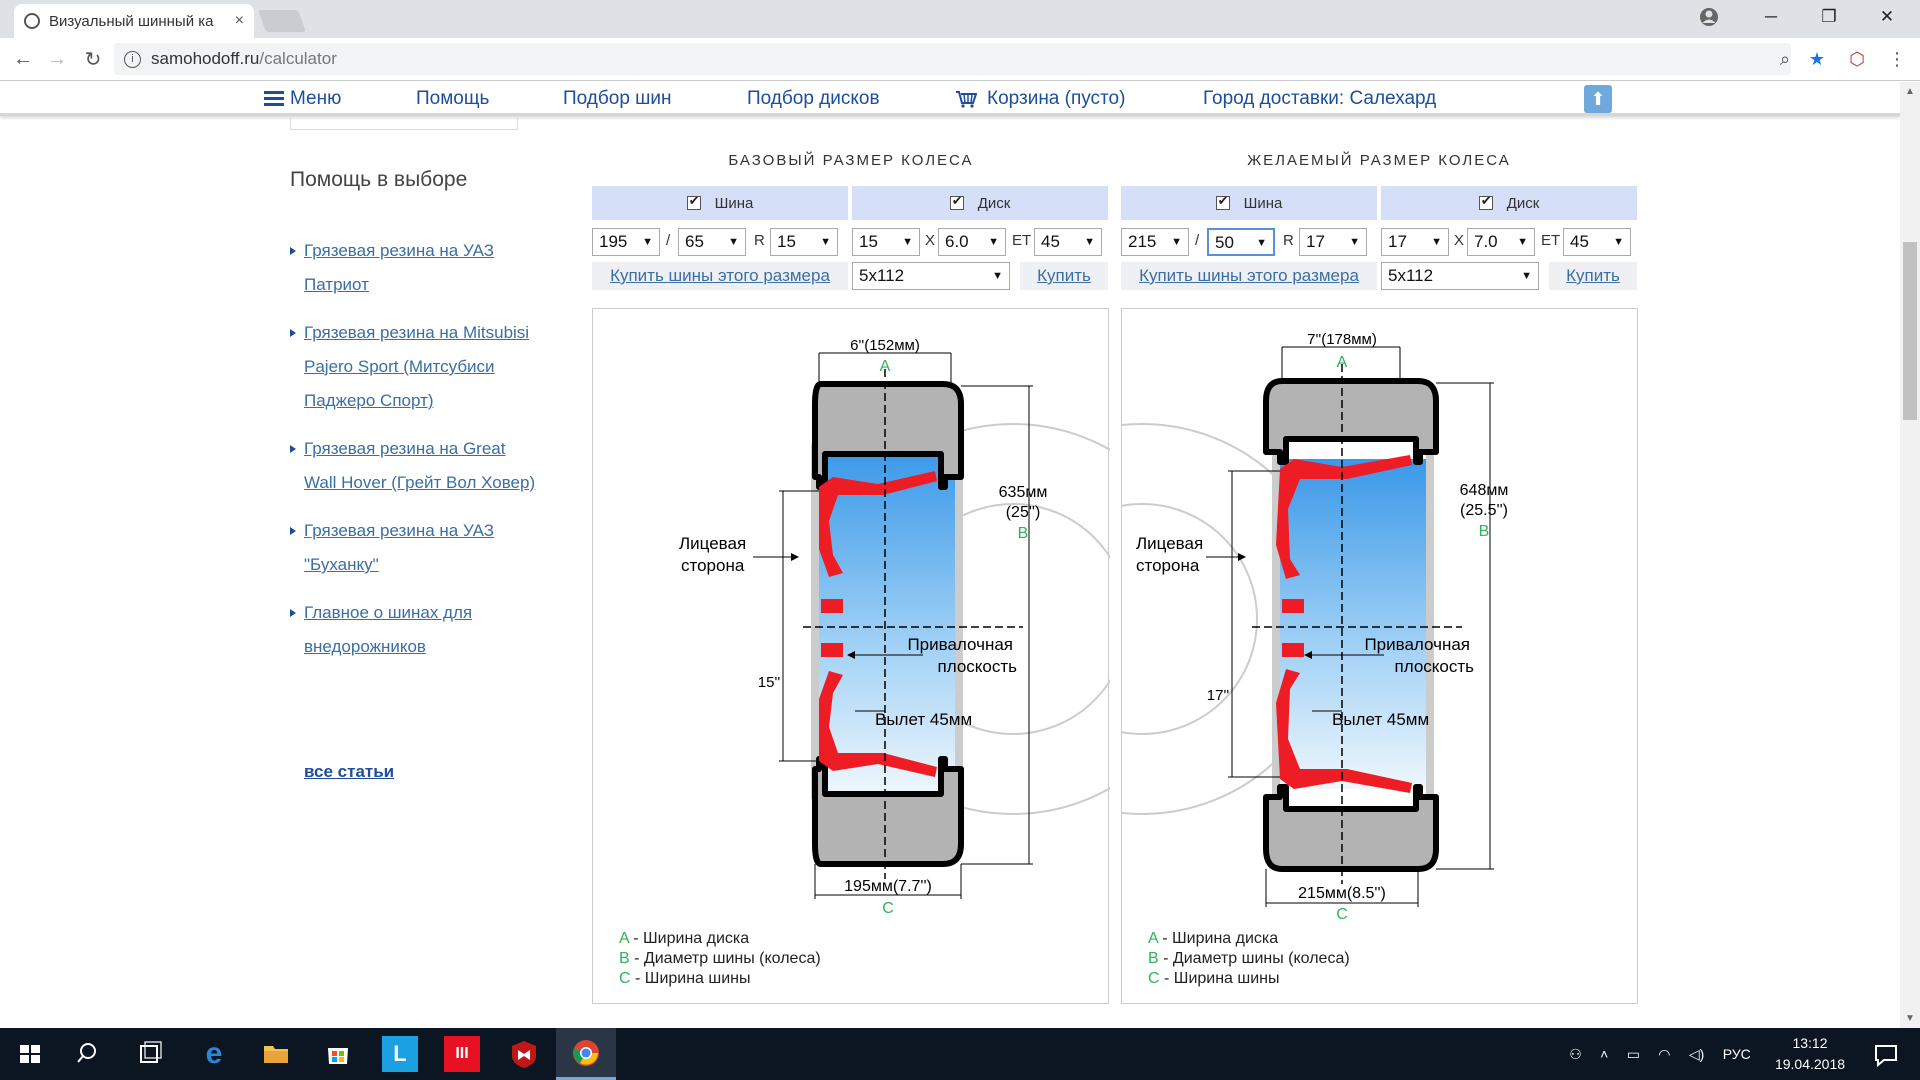 The width and height of the screenshot is (1920, 1080). I want to click on dim-c-text: 215мм(8.5''), so click(1342, 893).